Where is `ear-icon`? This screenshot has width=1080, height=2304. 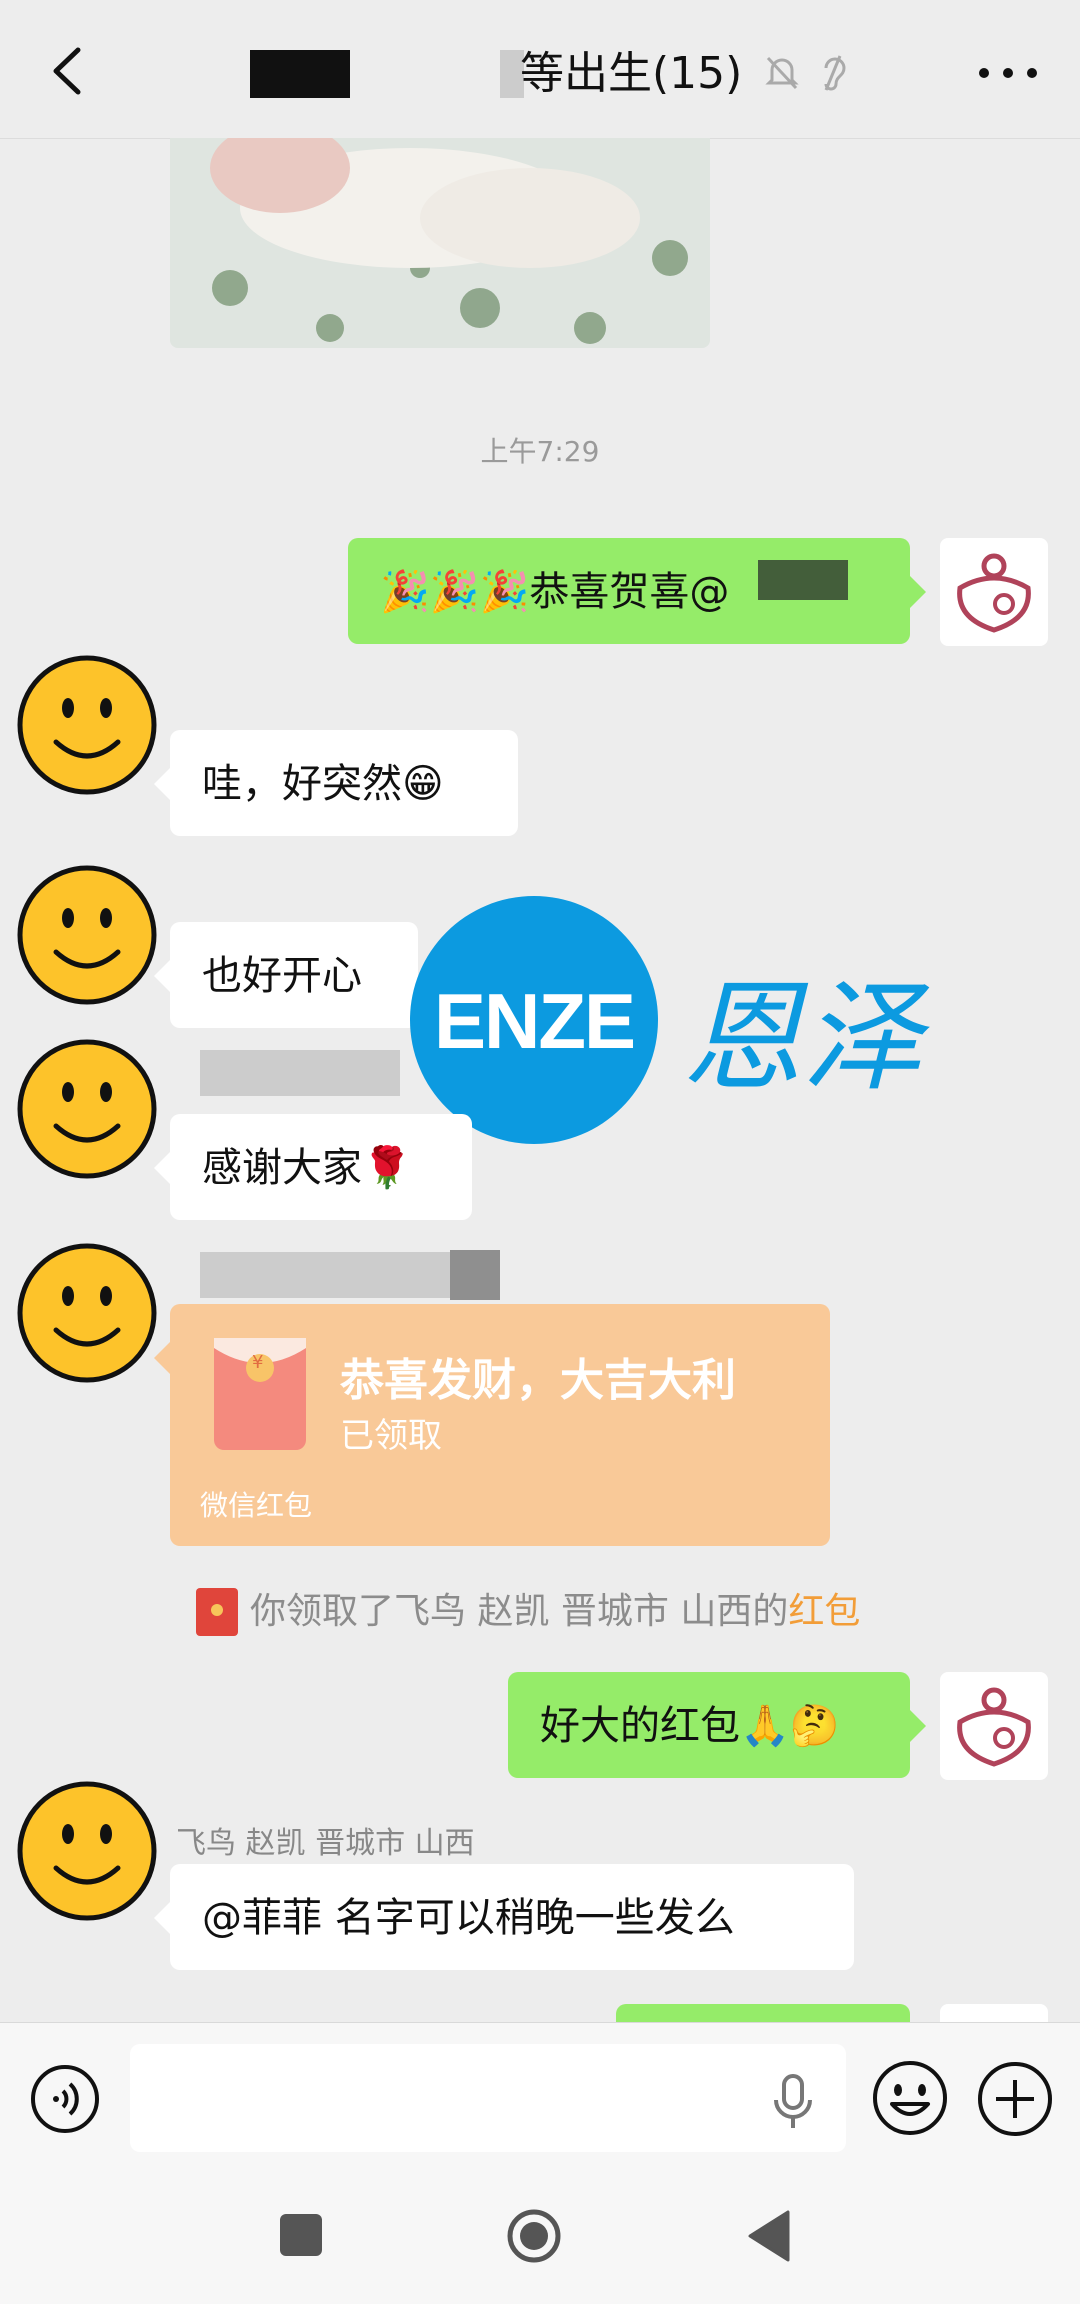
ear-icon is located at coordinates (834, 72).